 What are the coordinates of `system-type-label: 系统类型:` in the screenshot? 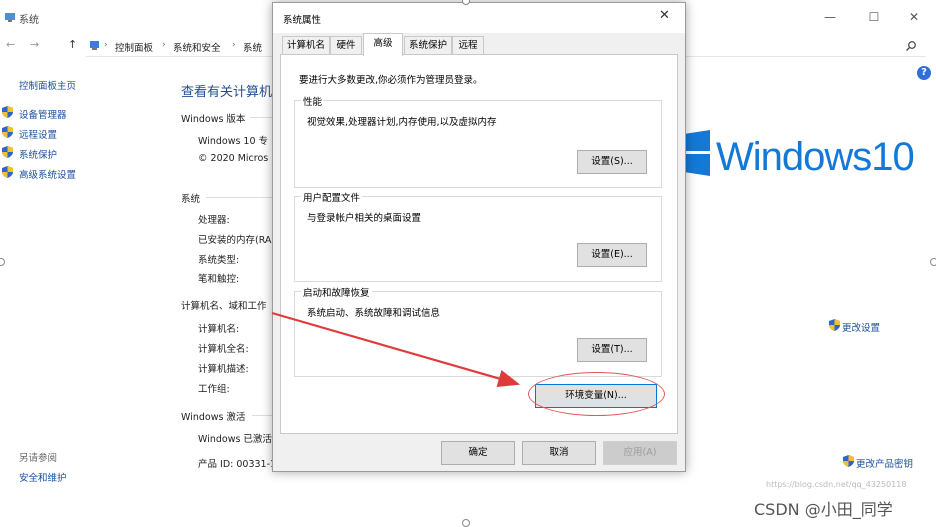 It's located at (219, 260).